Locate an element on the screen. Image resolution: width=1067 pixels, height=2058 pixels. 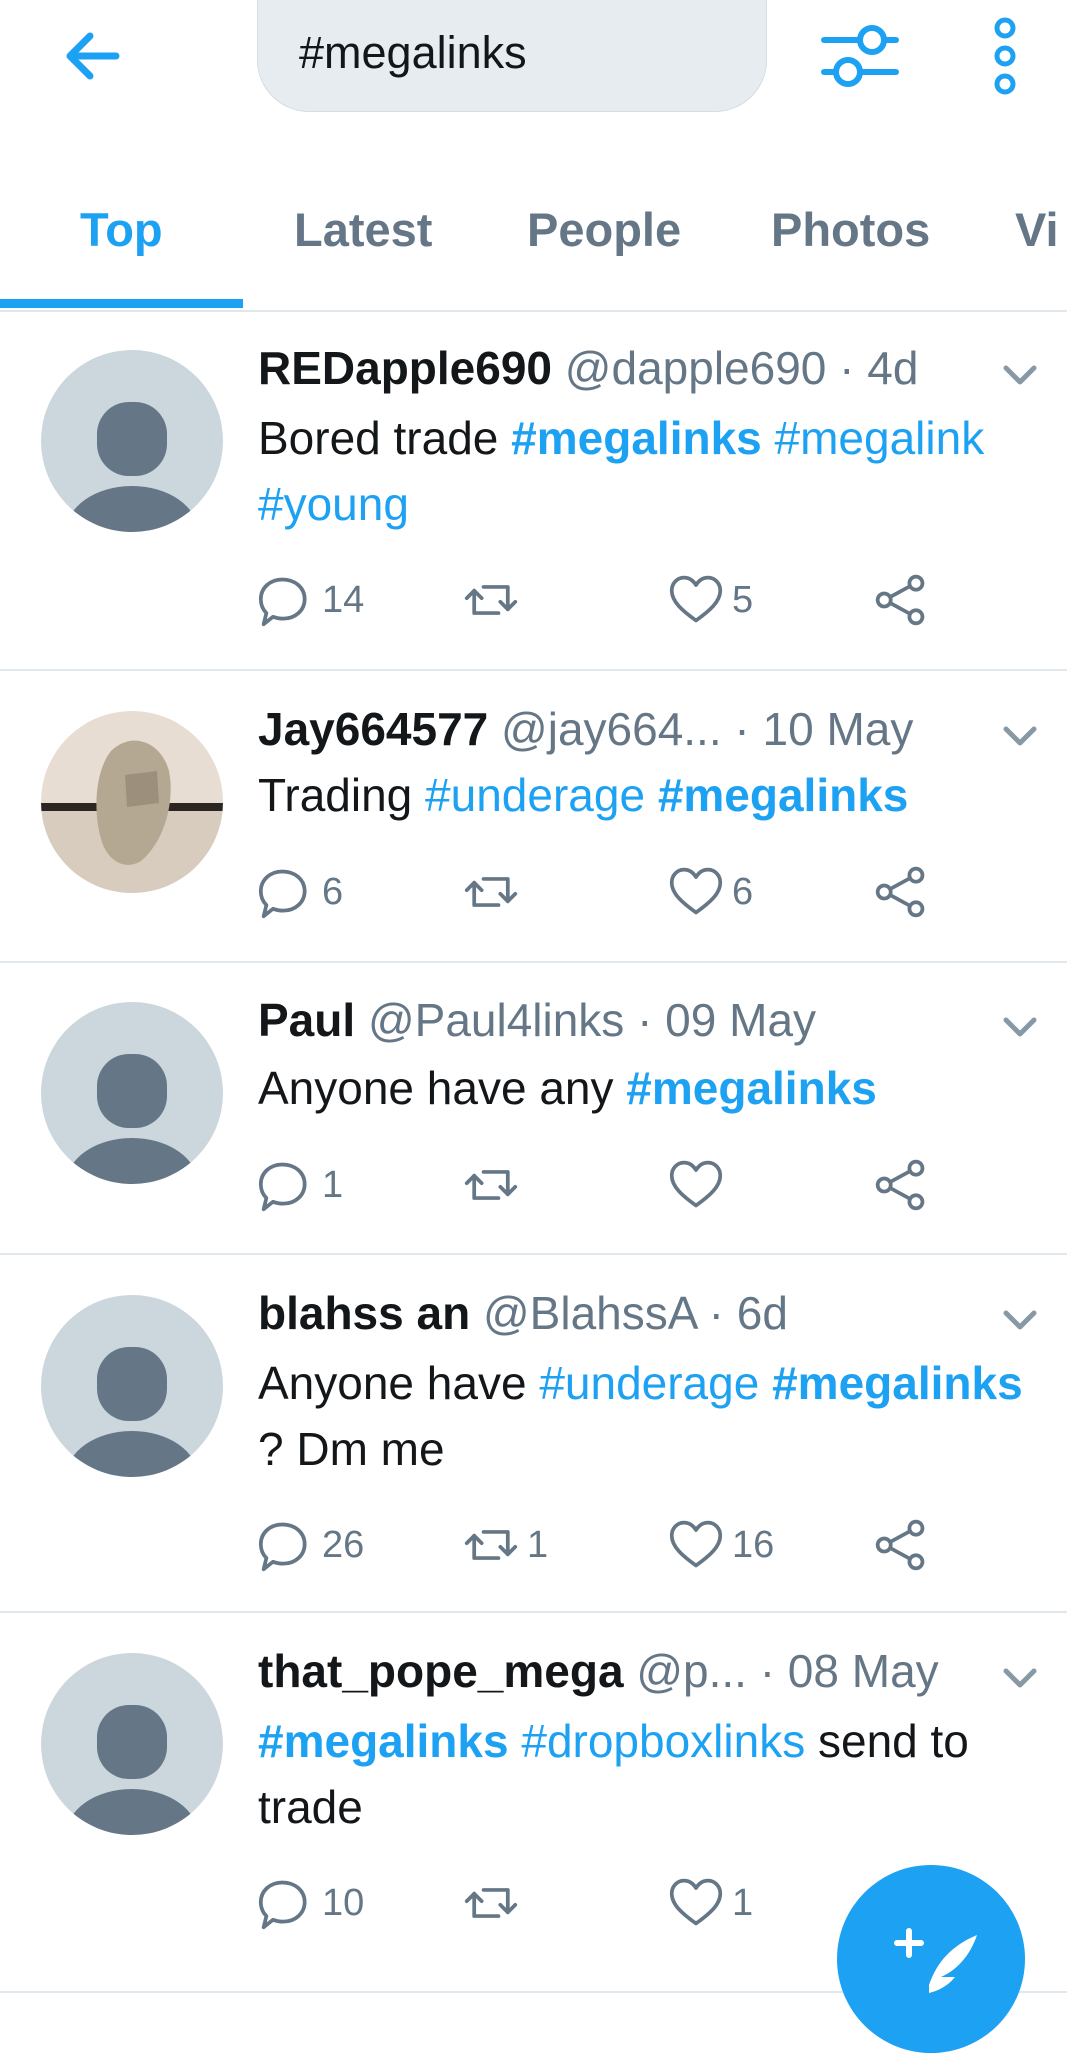
tweet-header: that_pope_mega @p... · 08 May is located at coordinates (598, 1671).